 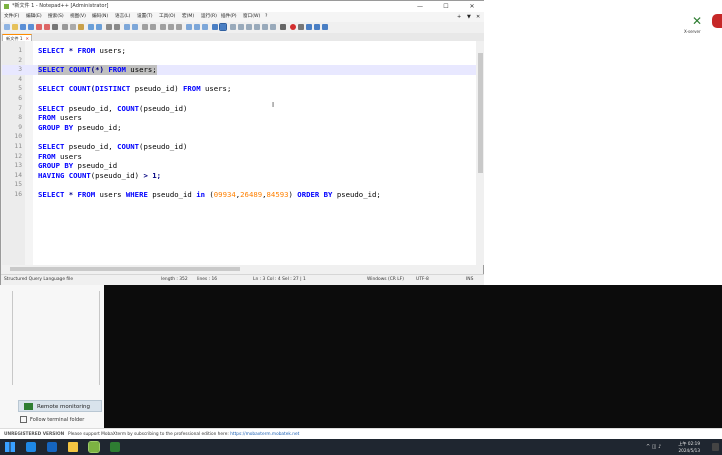 What do you see at coordinates (301, 27) in the screenshot?
I see `macro-stop-record-icon` at bounding box center [301, 27].